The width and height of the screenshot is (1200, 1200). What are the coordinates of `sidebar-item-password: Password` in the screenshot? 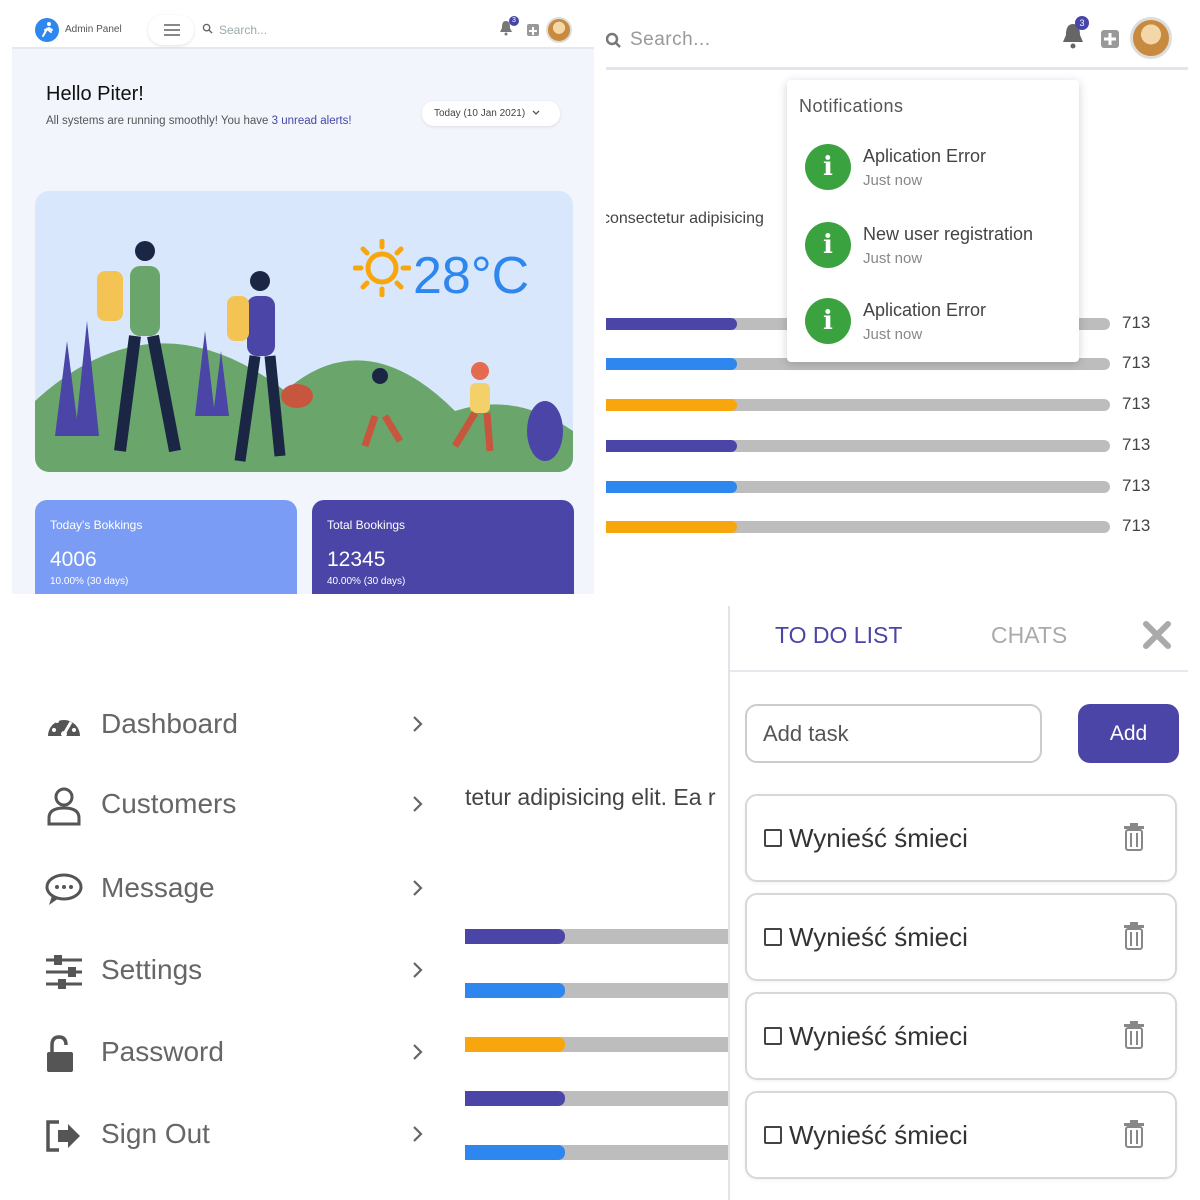 It's located at (244, 1059).